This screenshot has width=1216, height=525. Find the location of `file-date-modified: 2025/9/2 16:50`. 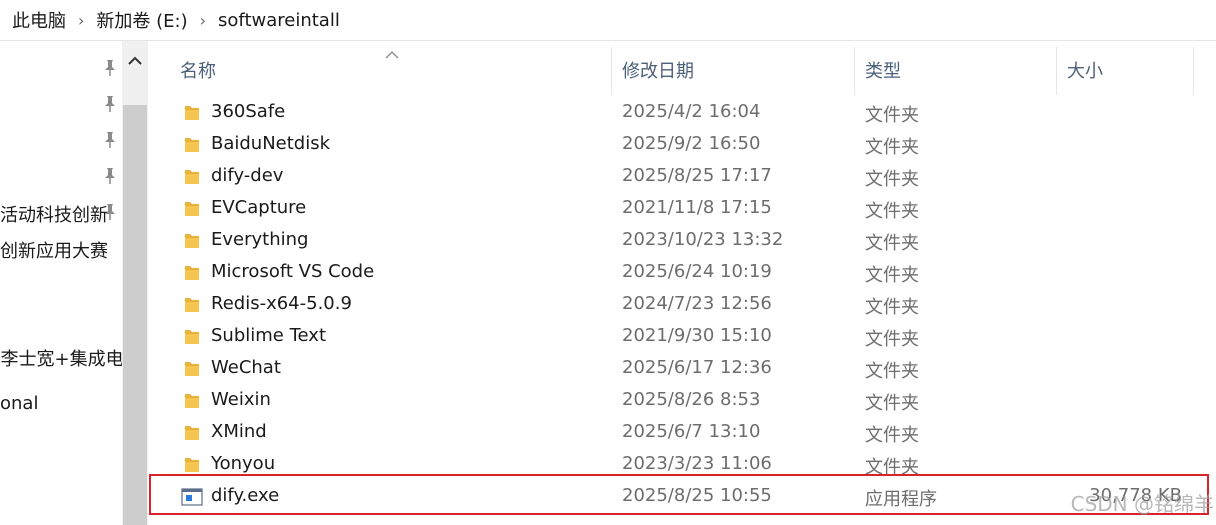

file-date-modified: 2025/9/2 16:50 is located at coordinates (691, 143).